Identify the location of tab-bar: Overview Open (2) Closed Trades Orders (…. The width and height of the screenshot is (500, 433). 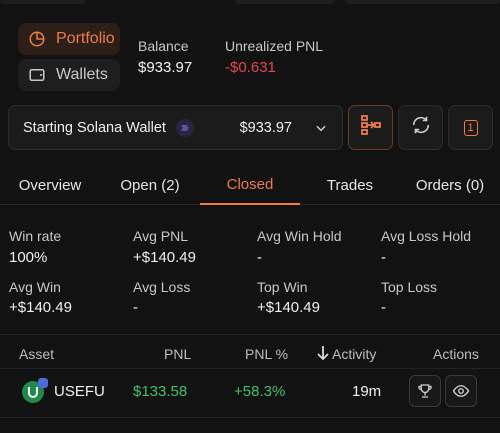
(250, 185).